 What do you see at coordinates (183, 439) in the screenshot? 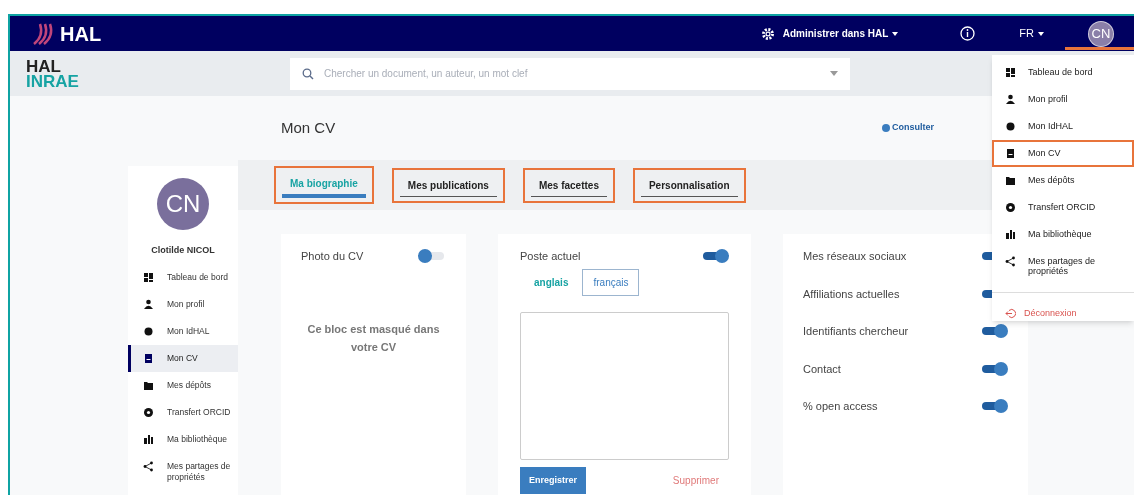
I see `sidebar-item: Ma bibliothèque` at bounding box center [183, 439].